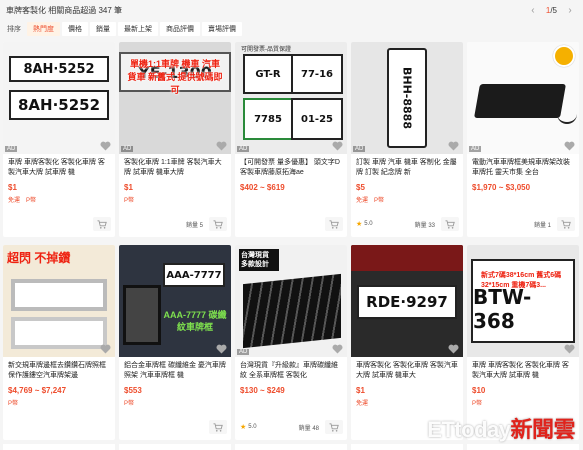 The image size is (583, 450). I want to click on product-tags: 免運, so click(407, 402).